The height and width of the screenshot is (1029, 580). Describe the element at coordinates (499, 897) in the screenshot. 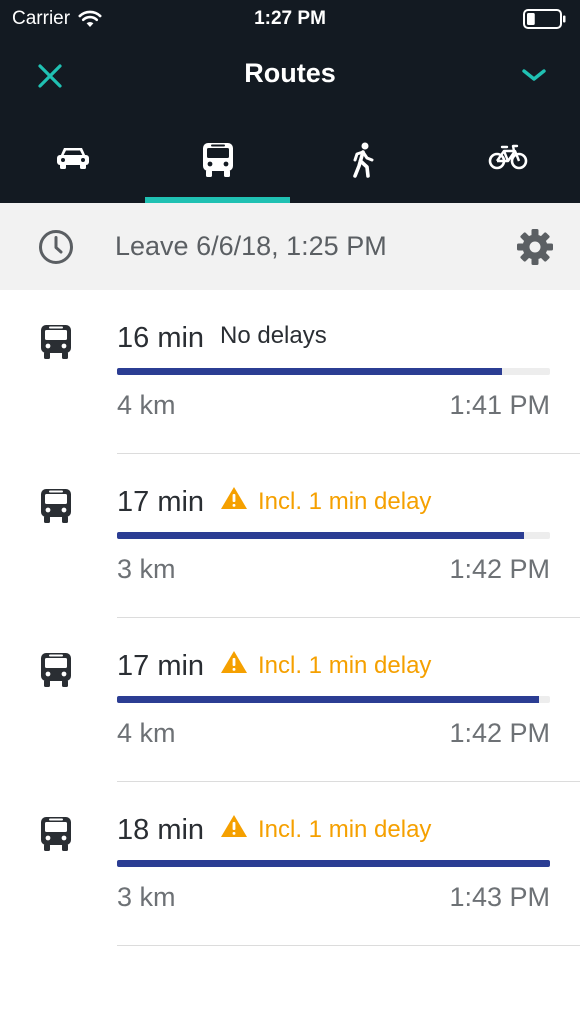

I see `route-arrival-time: 1:43 PM` at that location.